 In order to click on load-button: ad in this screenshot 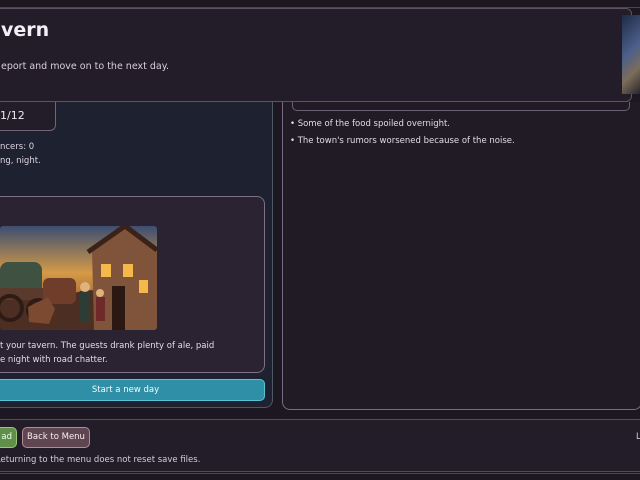, I will do `click(8, 437)`.